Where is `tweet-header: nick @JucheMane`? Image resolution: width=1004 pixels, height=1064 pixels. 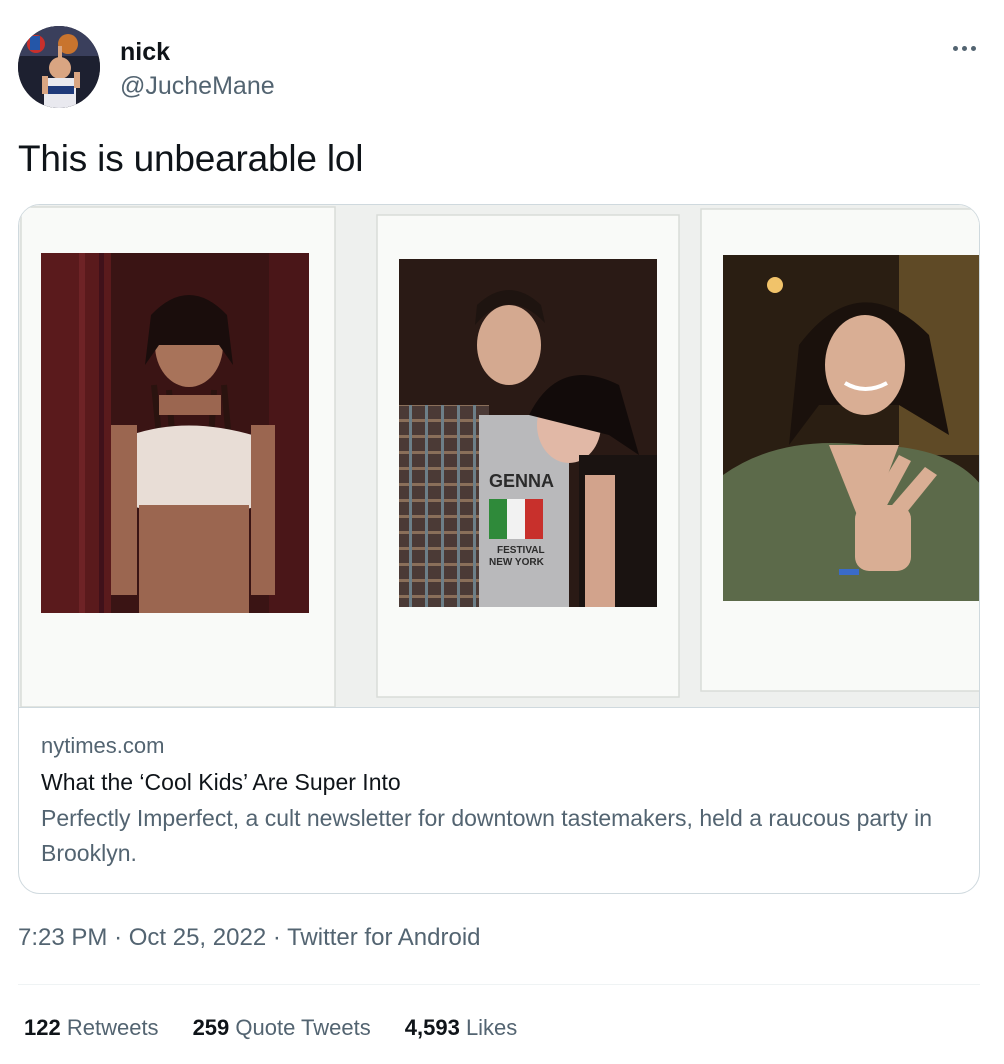 tweet-header: nick @JucheMane is located at coordinates (502, 69).